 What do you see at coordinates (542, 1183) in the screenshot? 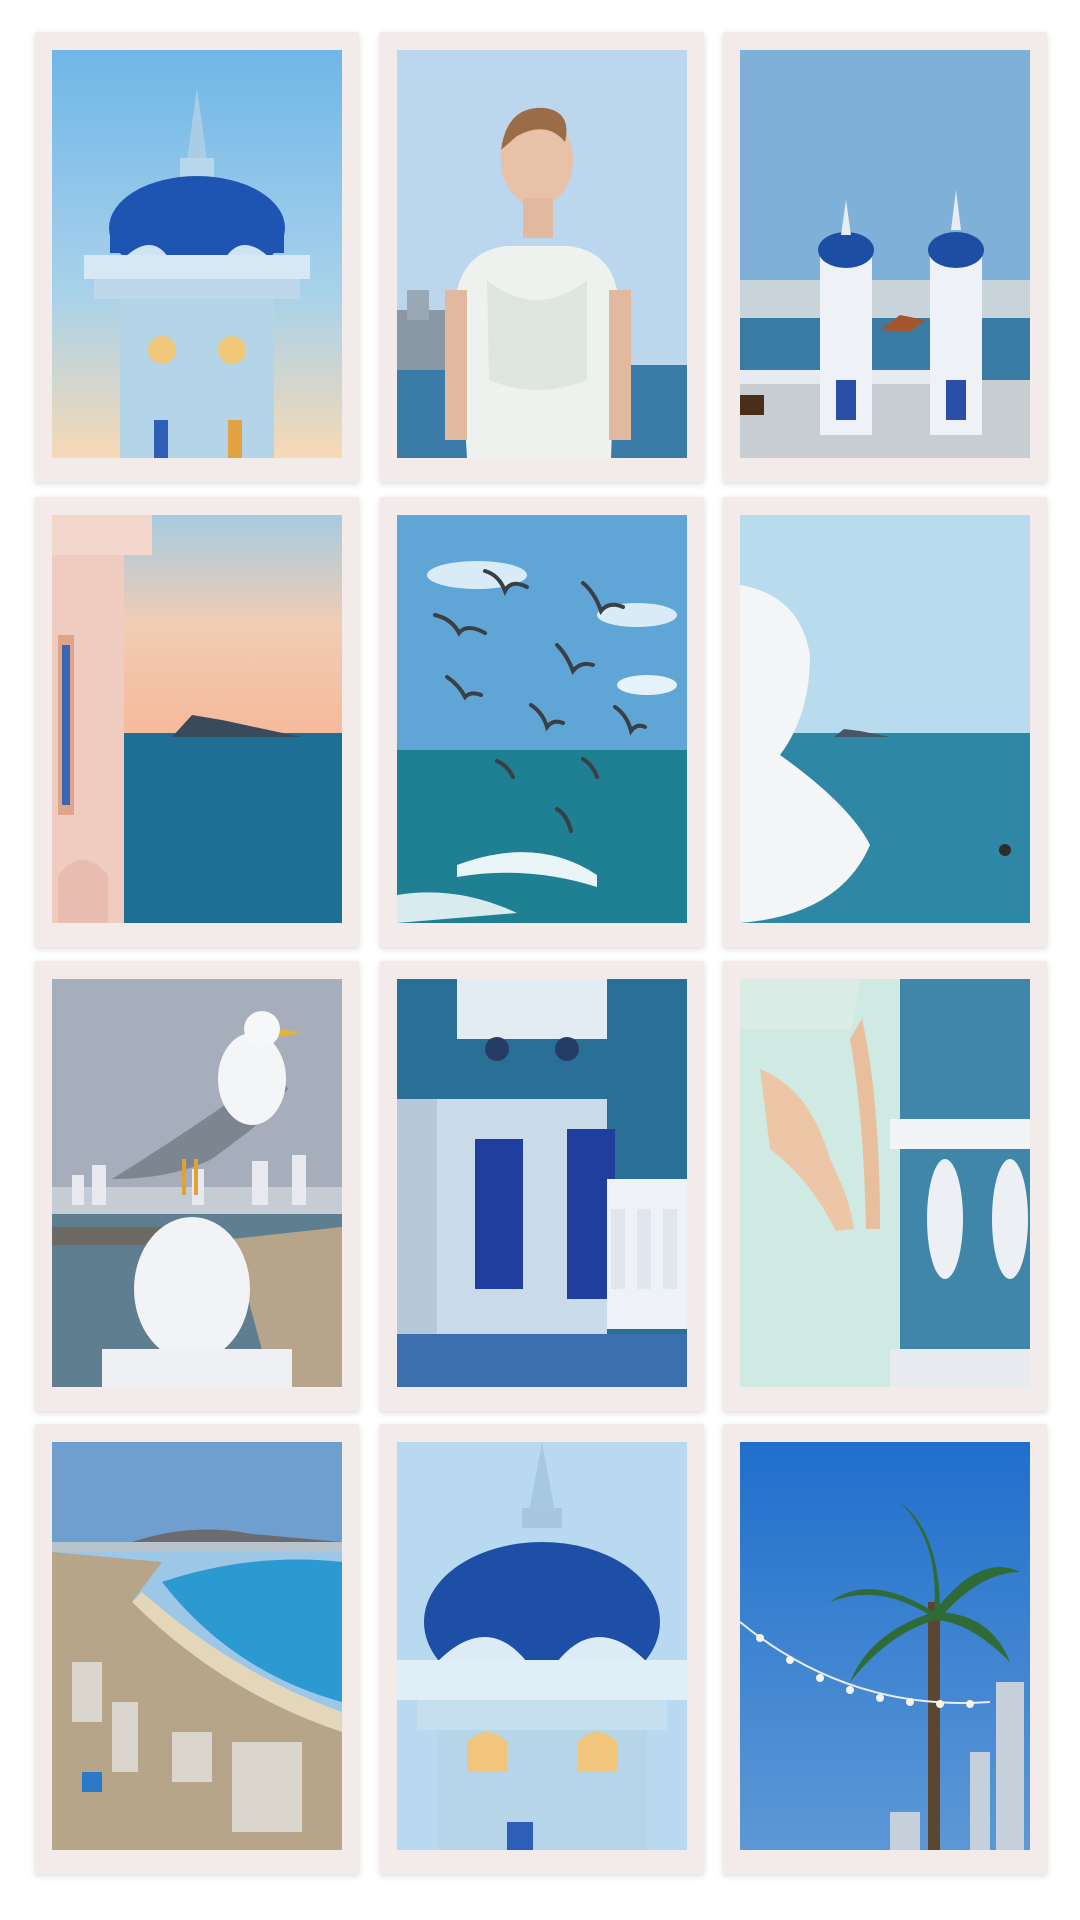
I see `photo-tiled-pillar-sea` at bounding box center [542, 1183].